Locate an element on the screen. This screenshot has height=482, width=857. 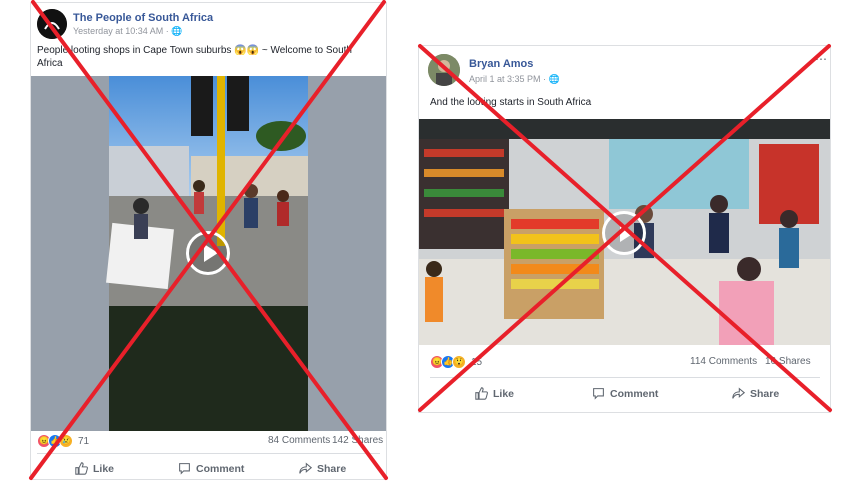
wow-reaction-icon: 😢 is located at coordinates (66, 441).